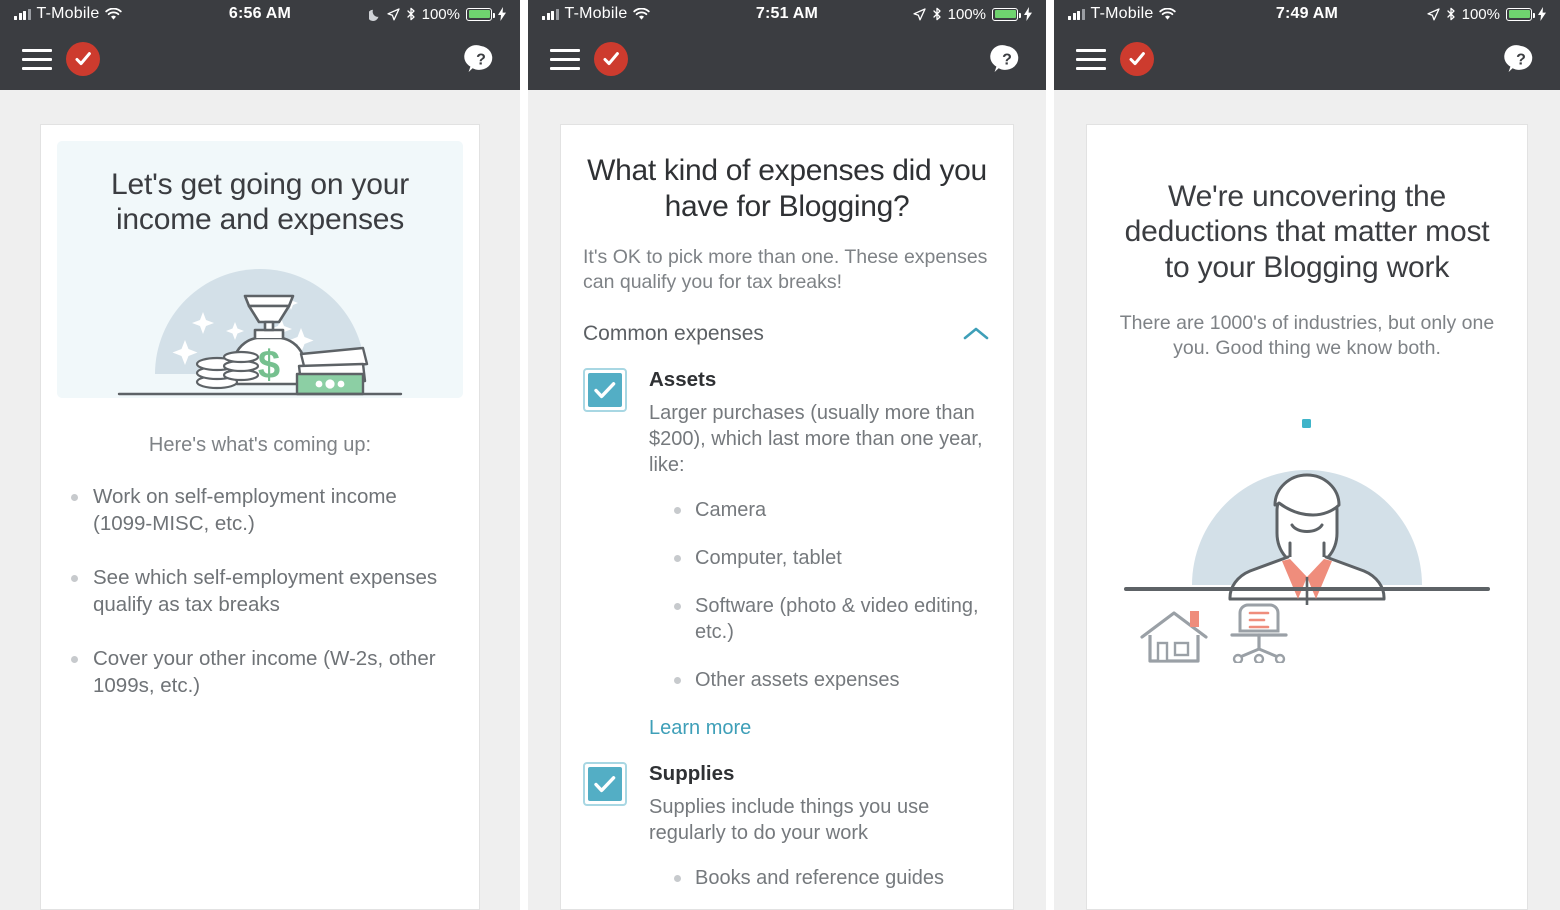 The image size is (1560, 910). What do you see at coordinates (831, 558) in the screenshot?
I see `list-item: Computer, tablet` at bounding box center [831, 558].